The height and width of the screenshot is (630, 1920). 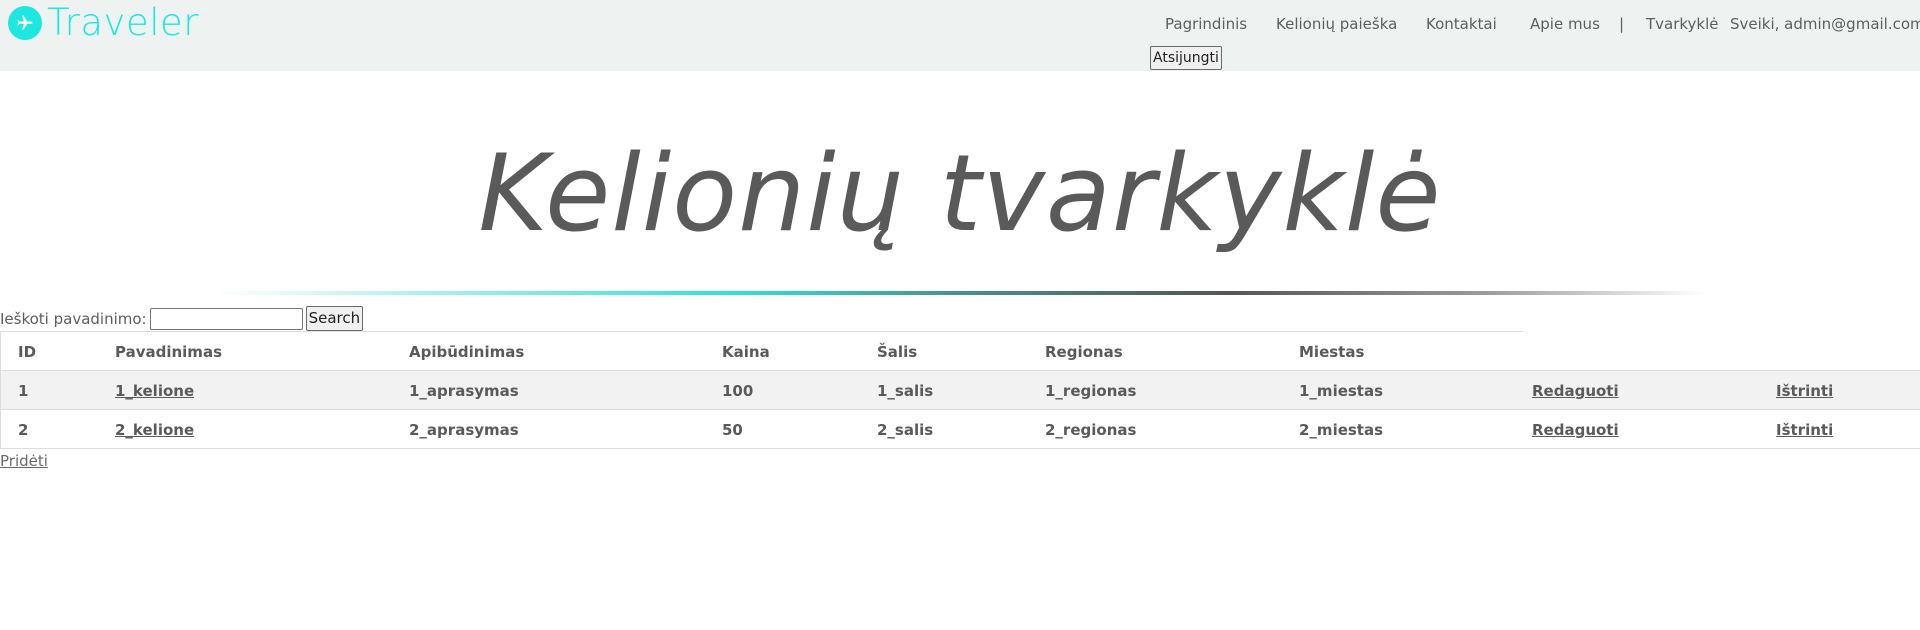 What do you see at coordinates (1565, 24) in the screenshot?
I see `nav-item-apie-mus: Apie mus` at bounding box center [1565, 24].